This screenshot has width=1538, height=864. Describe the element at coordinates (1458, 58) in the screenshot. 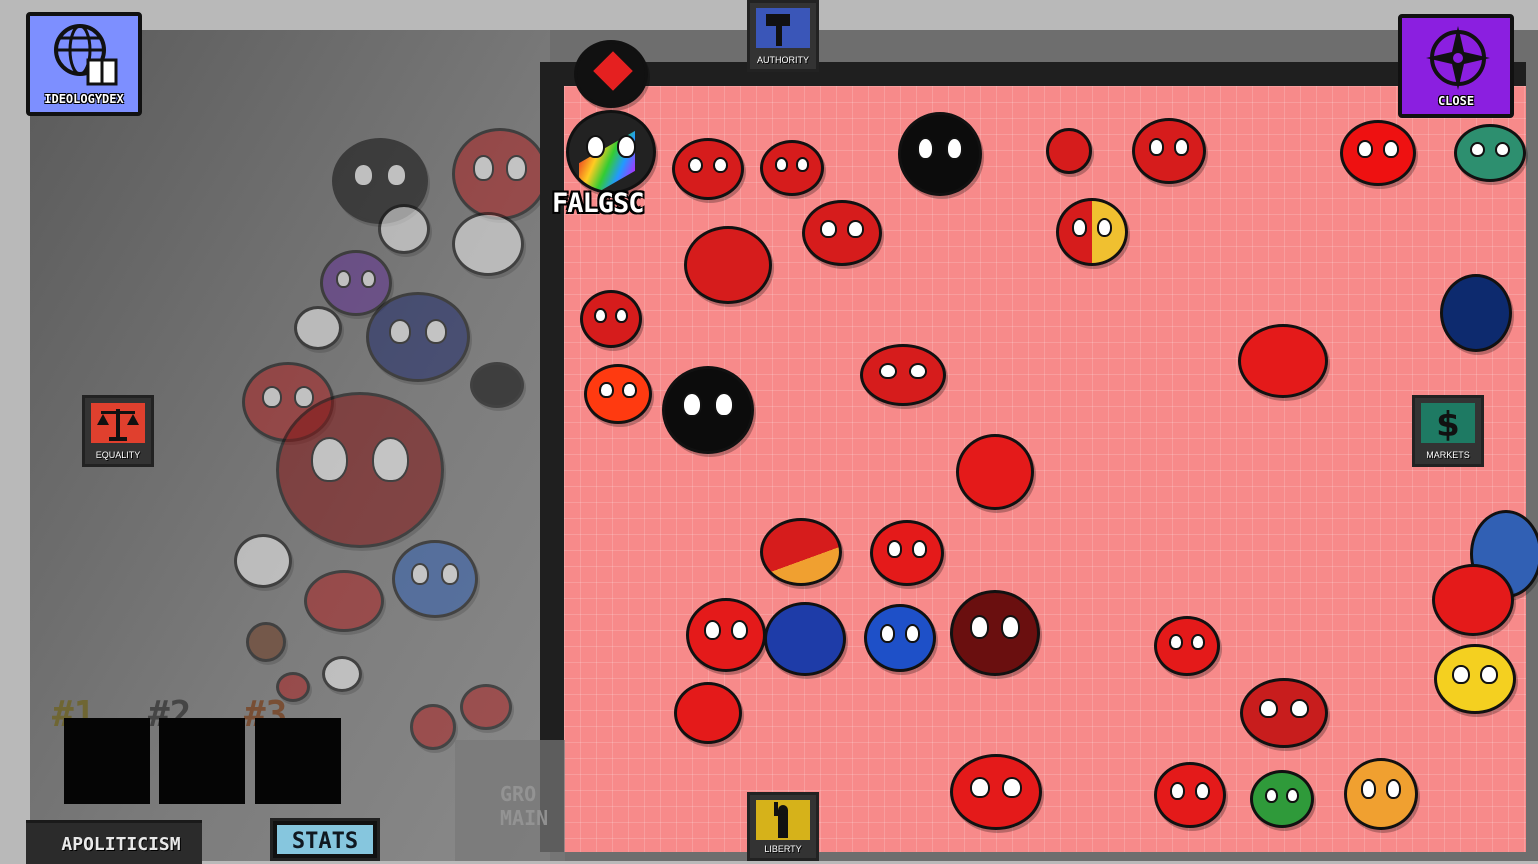

I see `compass-icon` at that location.